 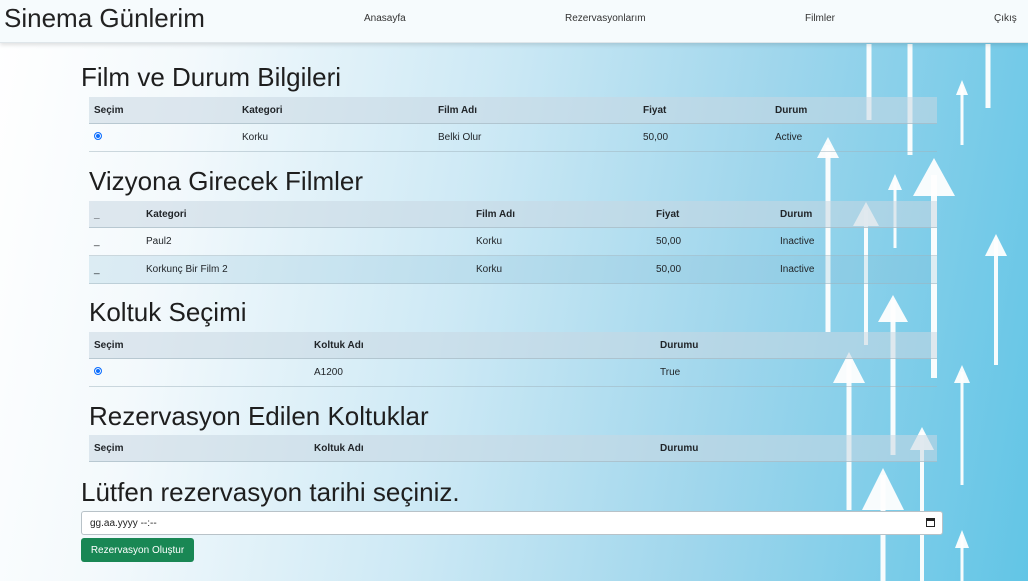 What do you see at coordinates (137, 550) in the screenshot?
I see `create-reservation-button: Rezervasyon Oluştur` at bounding box center [137, 550].